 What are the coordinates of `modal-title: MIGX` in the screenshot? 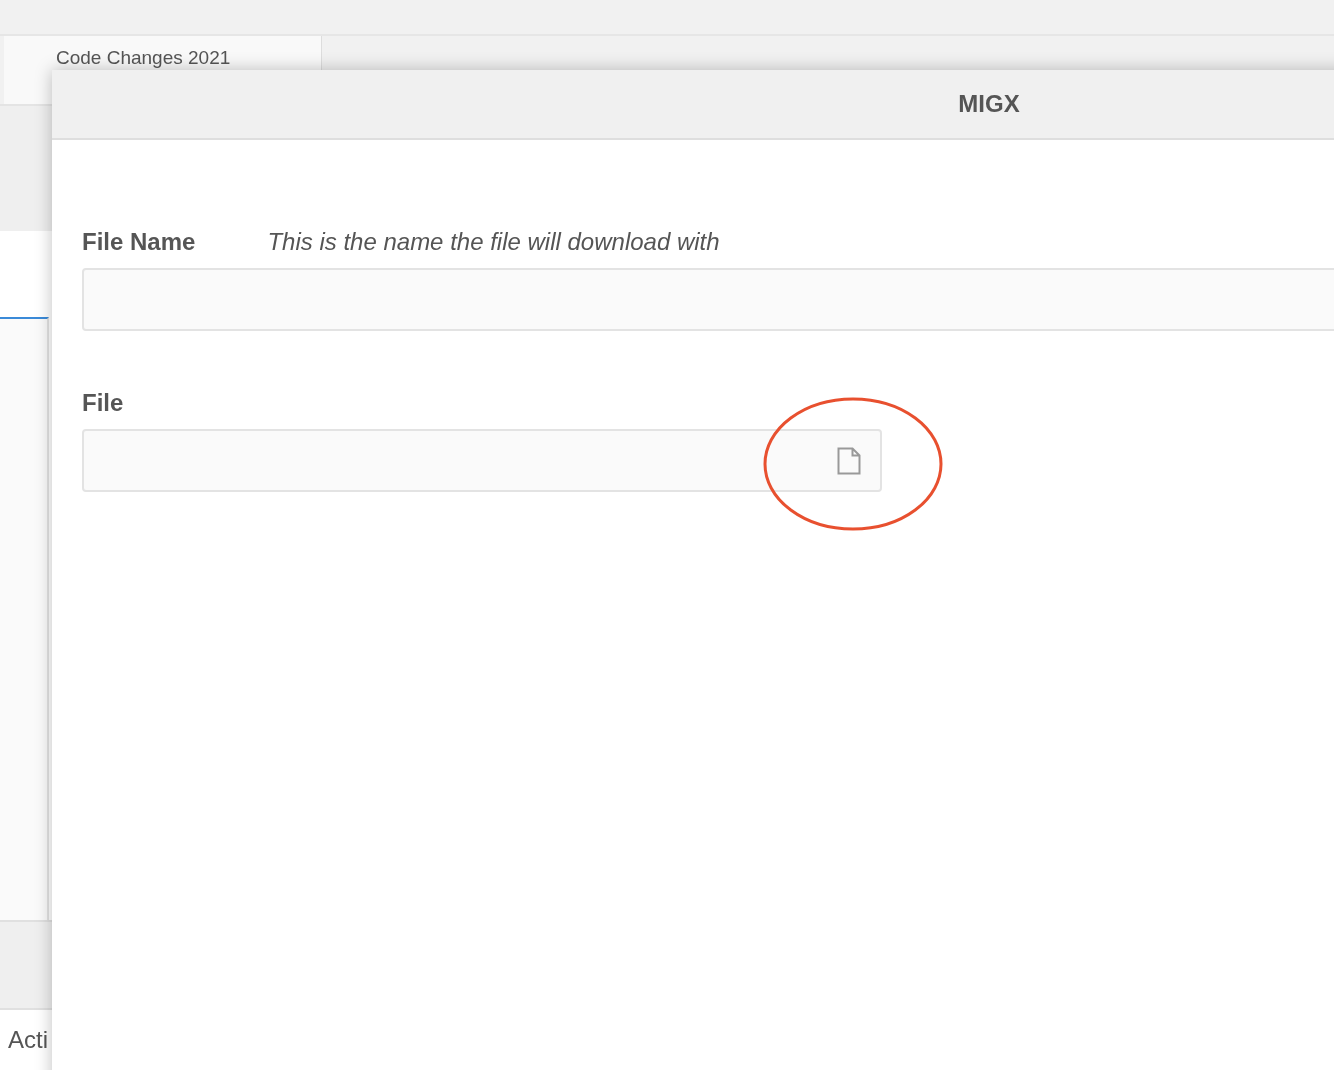 It's located at (693, 105).